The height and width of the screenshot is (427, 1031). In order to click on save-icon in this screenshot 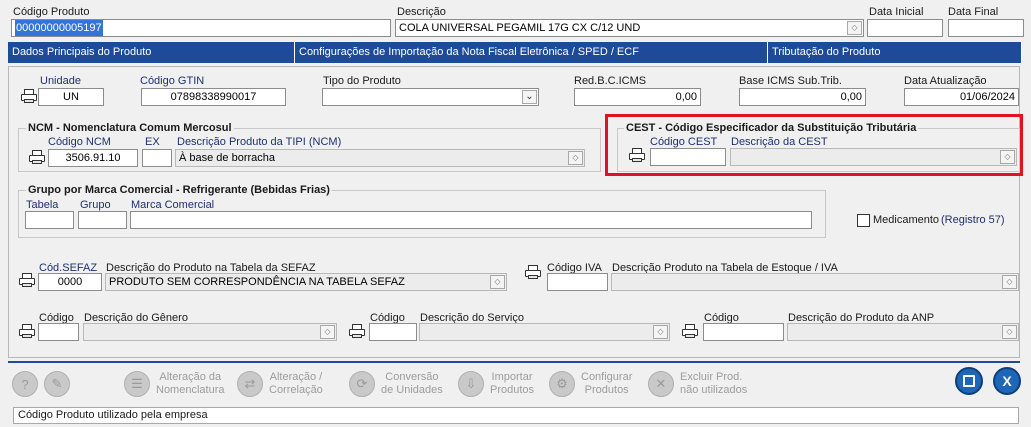, I will do `click(969, 381)`.